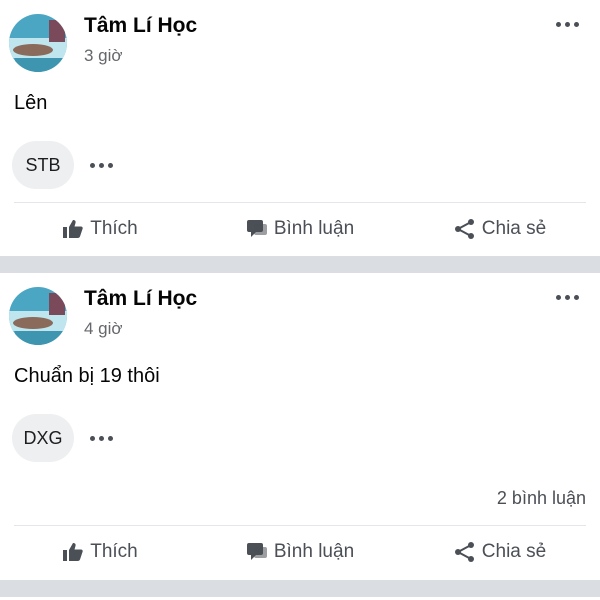  Describe the element at coordinates (541, 498) in the screenshot. I see `comment-count: 2 bình luận` at that location.